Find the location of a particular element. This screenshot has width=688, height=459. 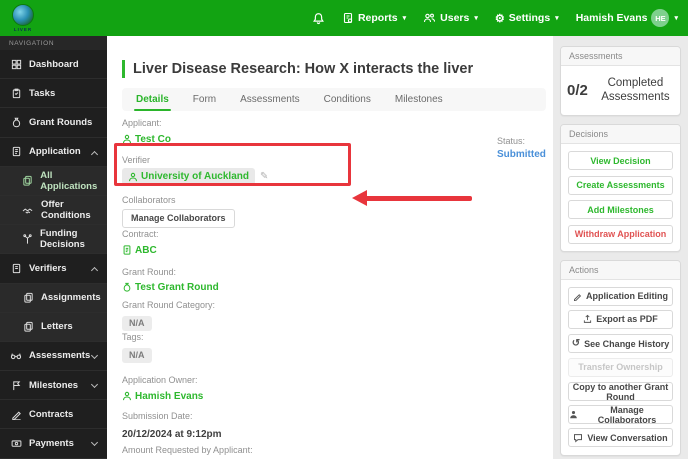

assessments-card-header: Assessments is located at coordinates (620, 56).